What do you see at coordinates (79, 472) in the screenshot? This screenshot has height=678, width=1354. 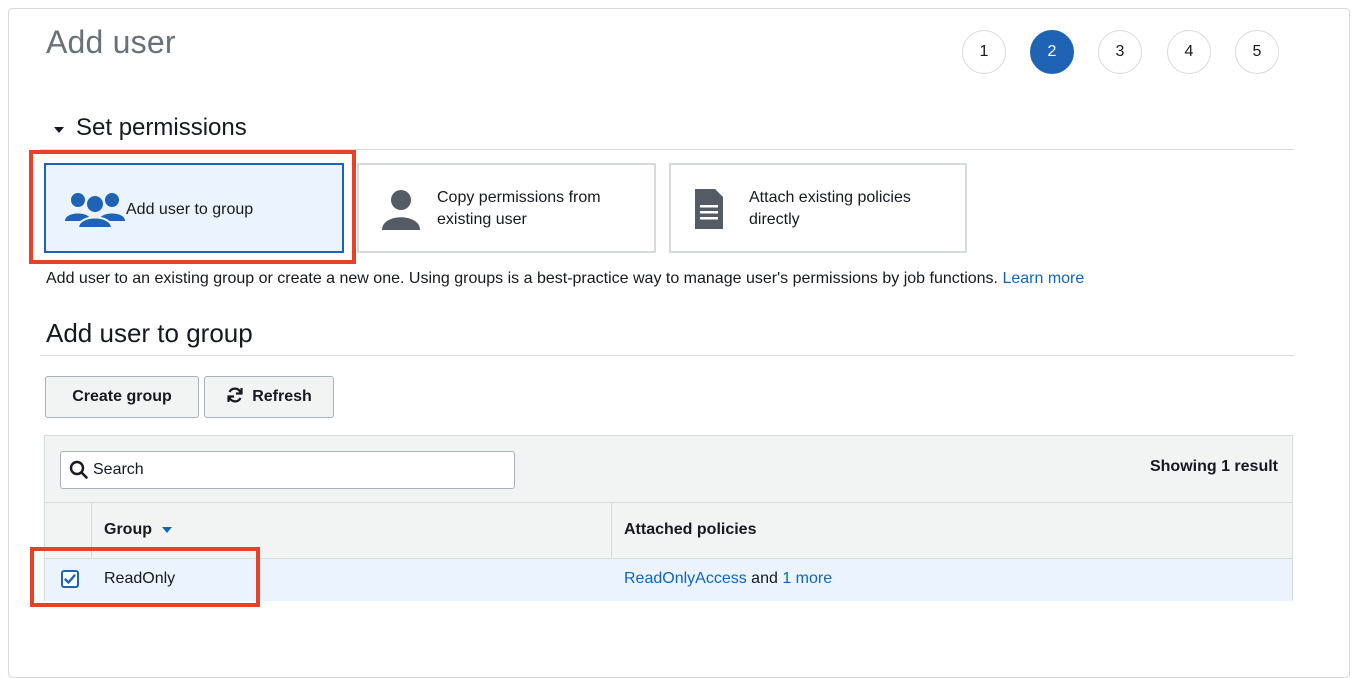 I see `search-icon` at bounding box center [79, 472].